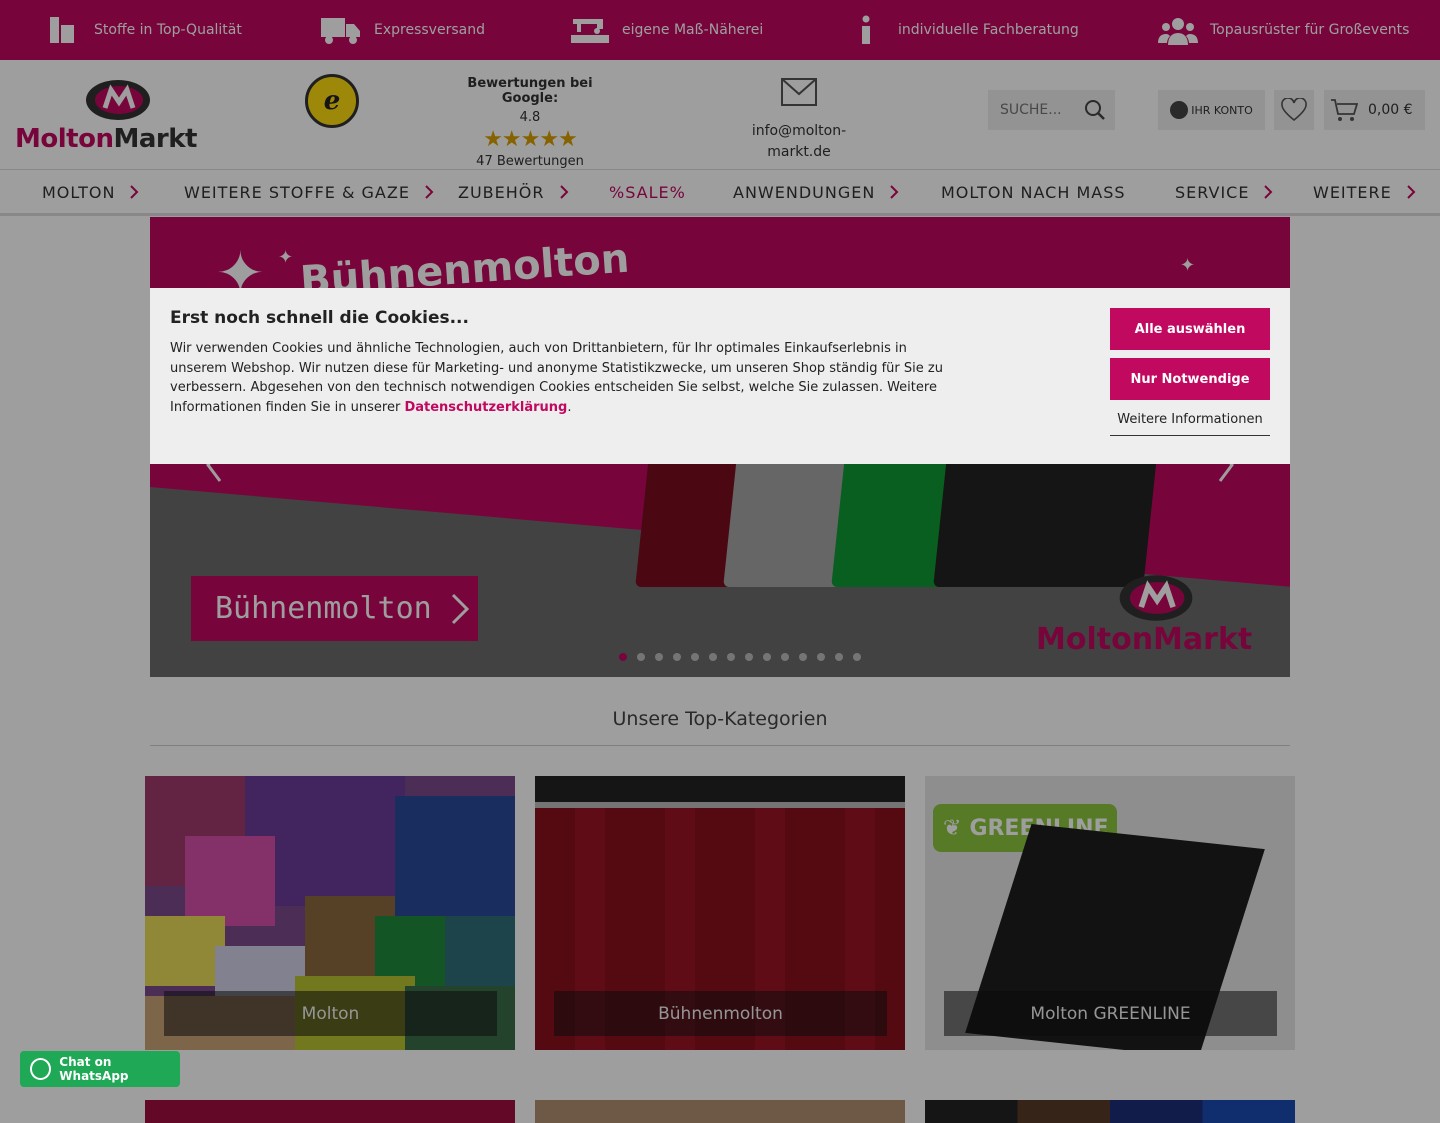 The image size is (1440, 1123). Describe the element at coordinates (90, 192) in the screenshot. I see `nav-item-molton: MOLTON` at that location.